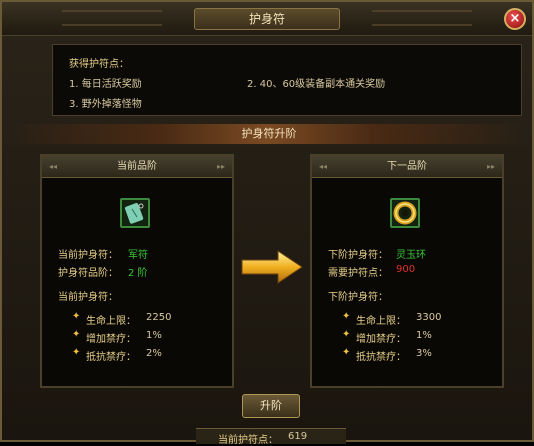 The height and width of the screenshot is (446, 534). What do you see at coordinates (381, 357) in the screenshot?
I see `next-stat-label: 抵抗禁疗：` at bounding box center [381, 357].